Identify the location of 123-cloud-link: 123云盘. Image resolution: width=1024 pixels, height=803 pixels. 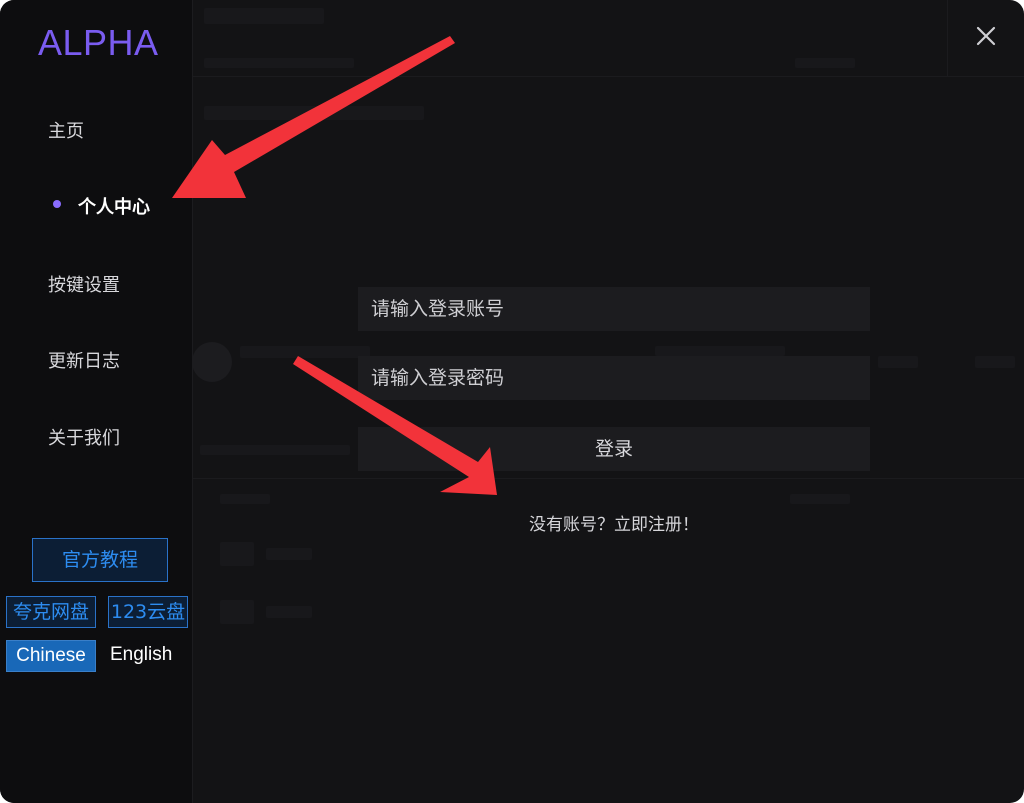
(148, 612).